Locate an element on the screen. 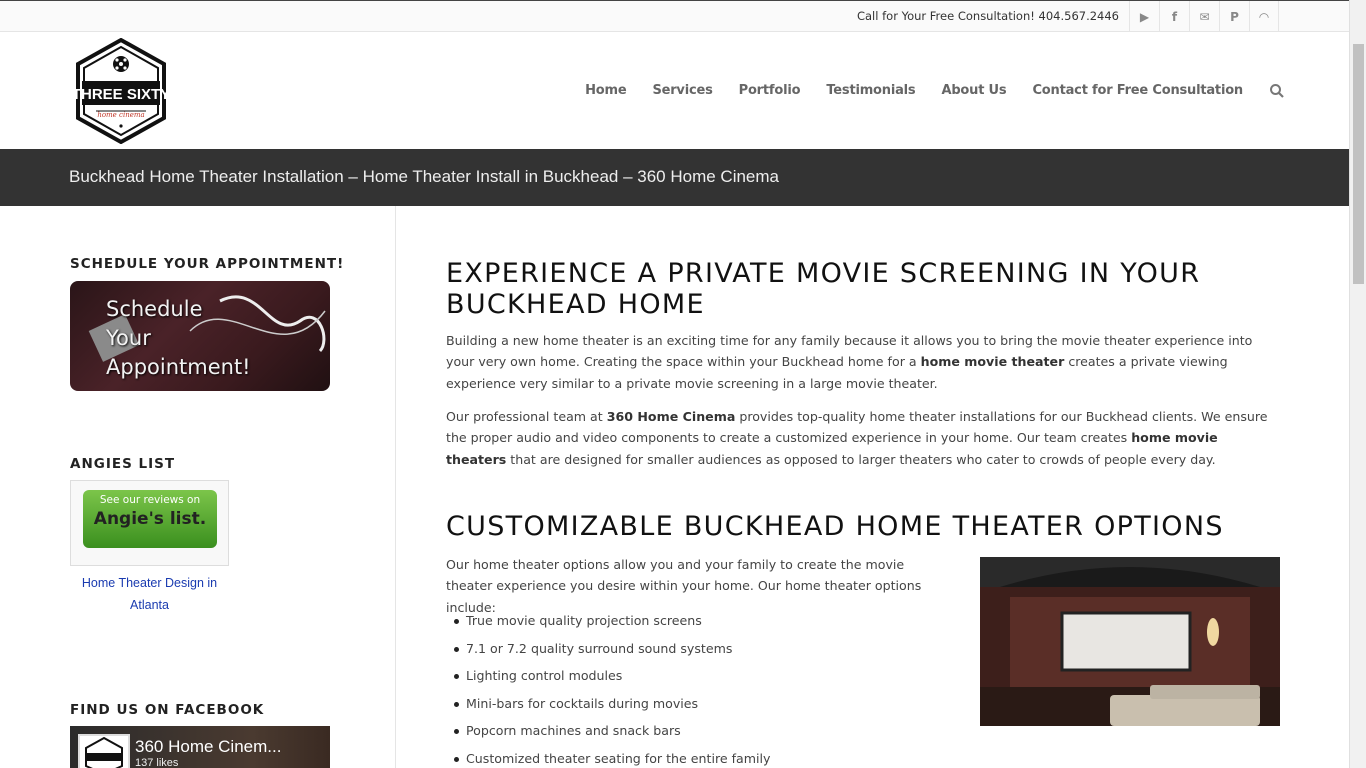 The image size is (1366, 768). nav-about-us: About Us is located at coordinates (973, 90).